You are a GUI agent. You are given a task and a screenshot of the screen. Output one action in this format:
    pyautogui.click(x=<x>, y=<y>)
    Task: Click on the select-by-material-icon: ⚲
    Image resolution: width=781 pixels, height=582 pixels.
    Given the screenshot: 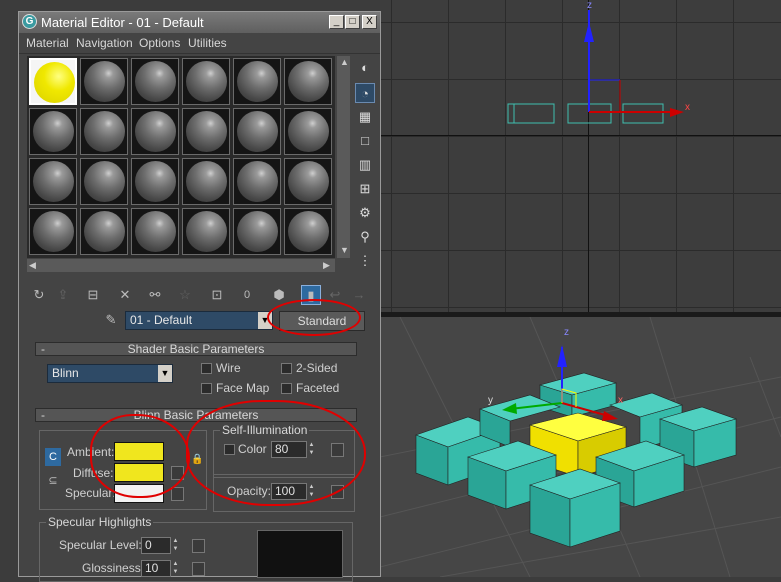 What is the action you would take?
    pyautogui.click(x=365, y=237)
    